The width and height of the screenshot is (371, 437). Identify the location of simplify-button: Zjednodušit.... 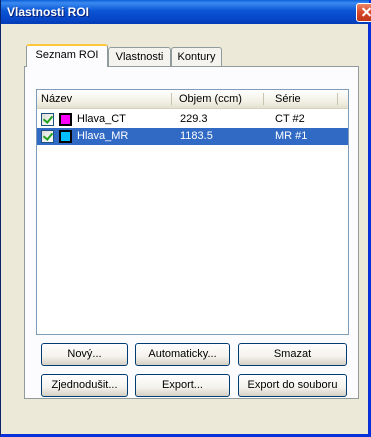
(84, 385).